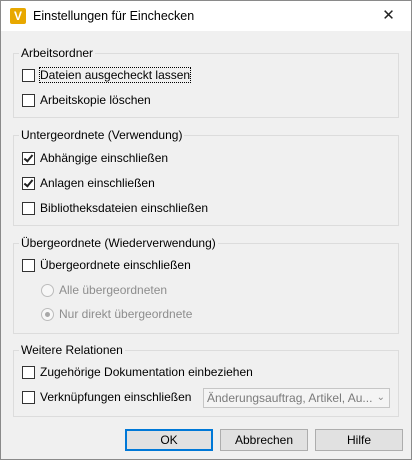  What do you see at coordinates (97, 183) in the screenshot?
I see `checkbox-label: Anlagen einschließen` at bounding box center [97, 183].